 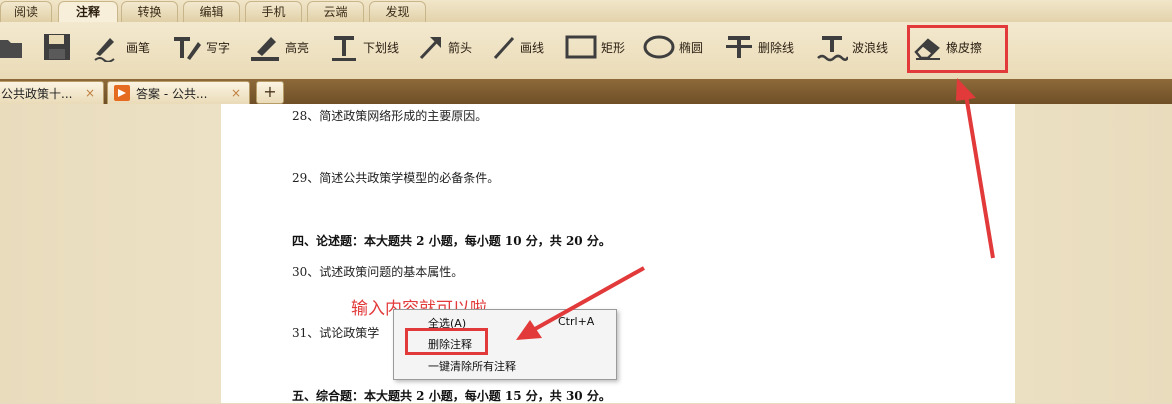 I want to click on ellipse-tool-button: 椭圆, so click(x=673, y=47).